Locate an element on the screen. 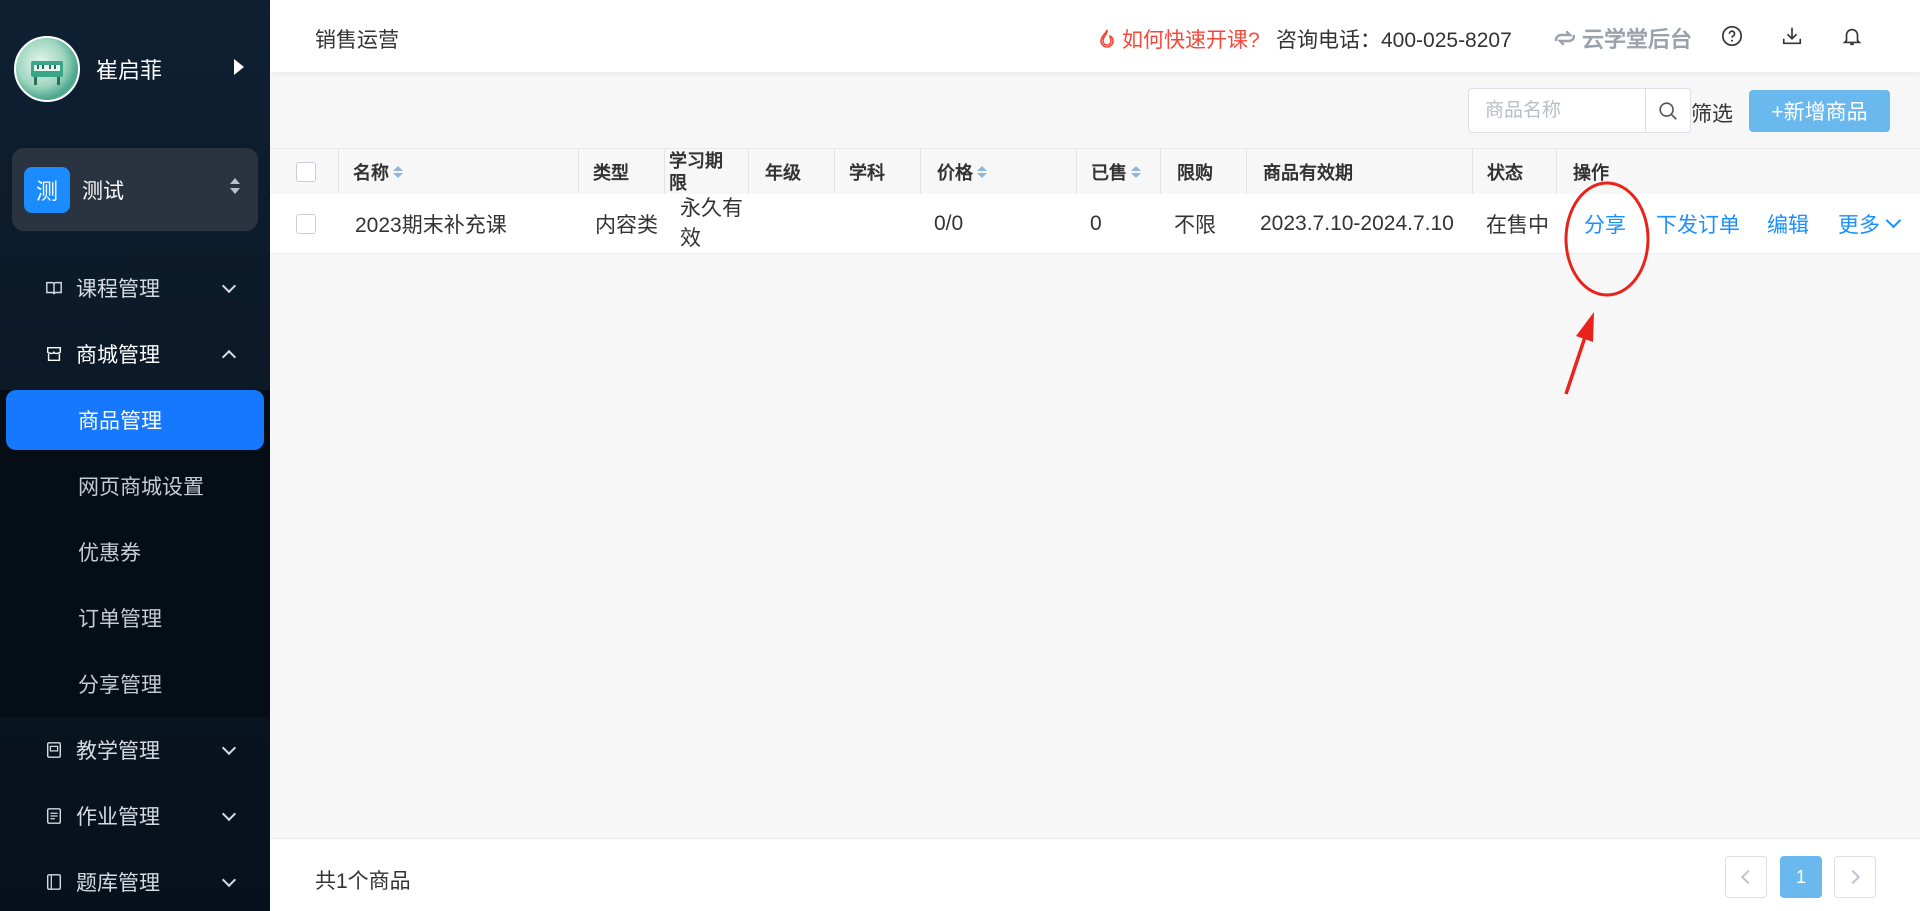 This screenshot has height=911, width=1920. download-icon is located at coordinates (1792, 36).